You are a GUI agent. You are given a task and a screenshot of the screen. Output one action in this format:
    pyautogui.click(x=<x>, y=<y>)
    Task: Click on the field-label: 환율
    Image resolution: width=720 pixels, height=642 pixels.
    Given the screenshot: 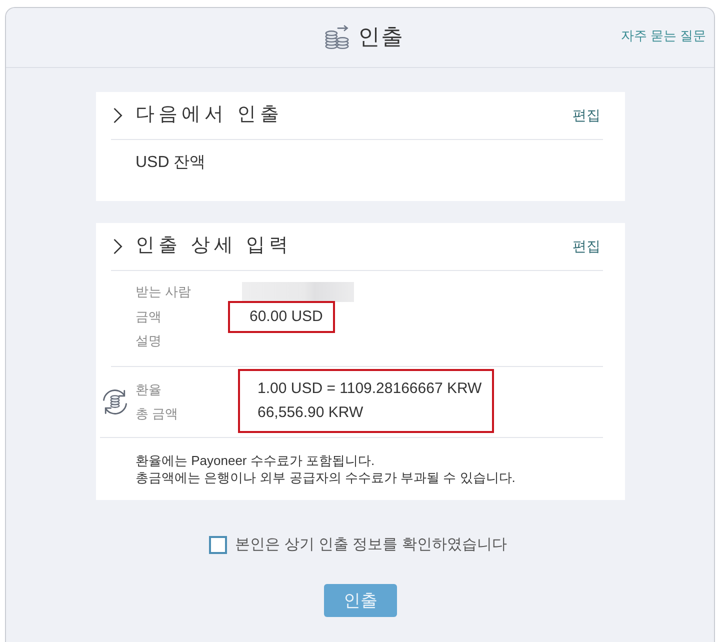 What is the action you would take?
    pyautogui.click(x=149, y=389)
    